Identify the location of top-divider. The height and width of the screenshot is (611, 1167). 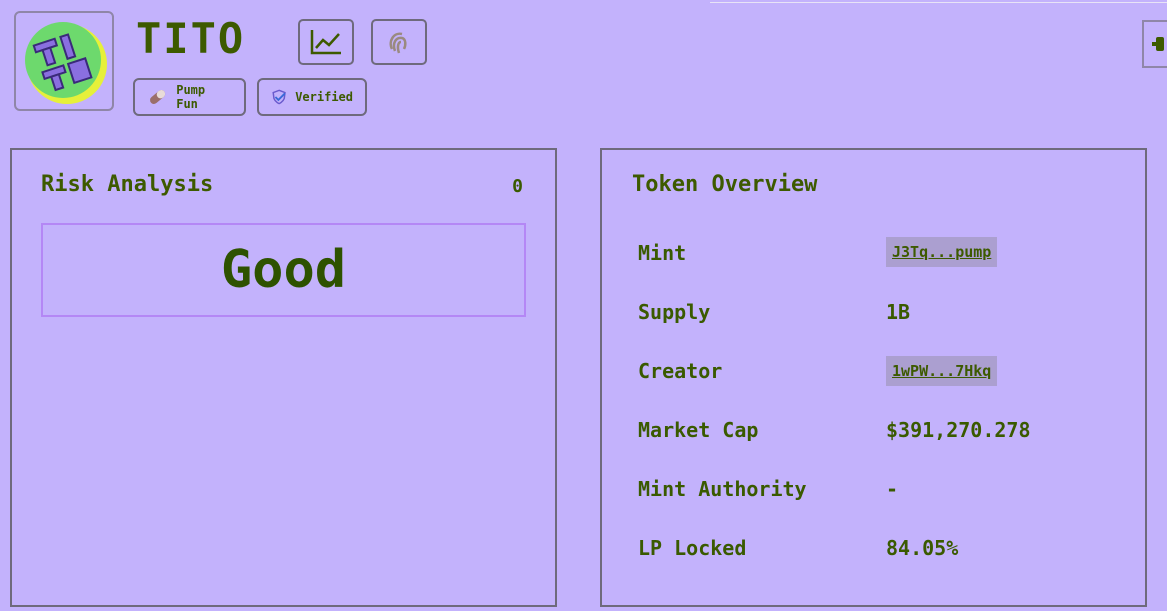
(938, 2).